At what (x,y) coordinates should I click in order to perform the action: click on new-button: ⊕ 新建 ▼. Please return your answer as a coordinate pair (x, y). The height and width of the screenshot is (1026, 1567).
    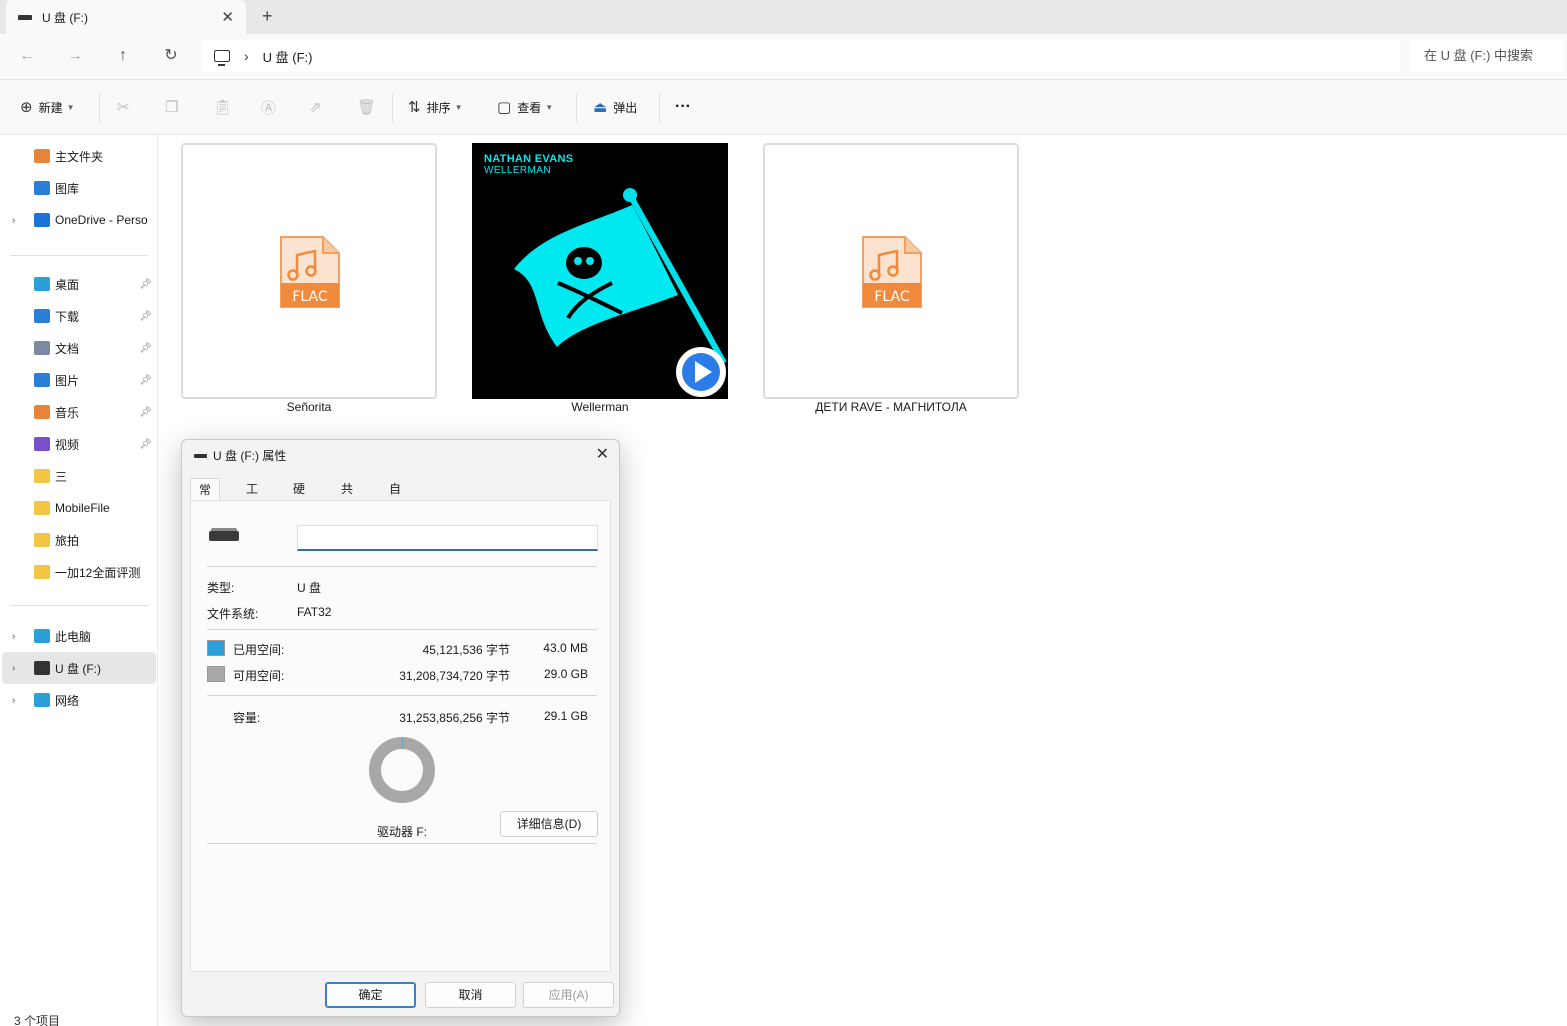
    Looking at the image, I should click on (47, 107).